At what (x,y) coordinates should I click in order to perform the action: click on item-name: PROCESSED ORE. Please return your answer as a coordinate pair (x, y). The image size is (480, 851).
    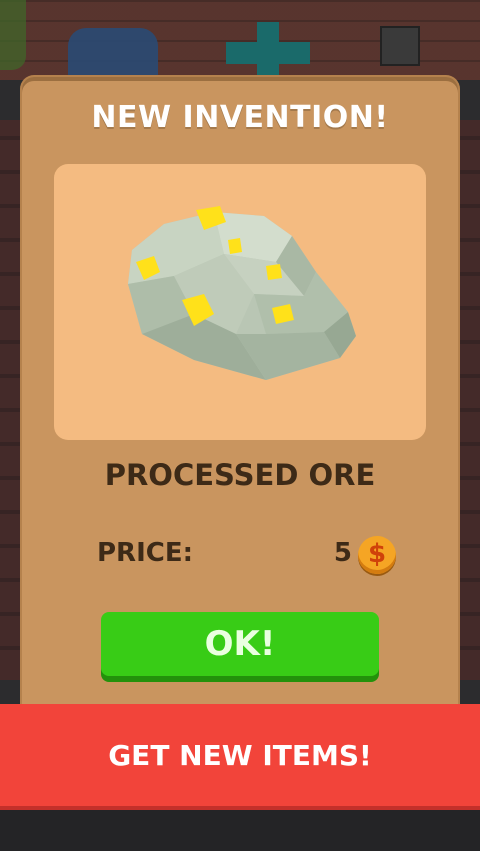
    Looking at the image, I should click on (240, 475).